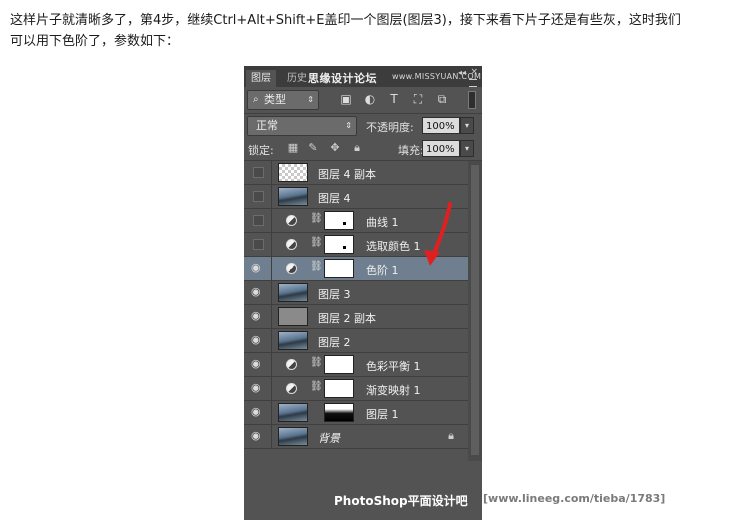 Image resolution: width=742 pixels, height=520 pixels. Describe the element at coordinates (335, 148) in the screenshot. I see `lock-position-icon: ✥` at that location.